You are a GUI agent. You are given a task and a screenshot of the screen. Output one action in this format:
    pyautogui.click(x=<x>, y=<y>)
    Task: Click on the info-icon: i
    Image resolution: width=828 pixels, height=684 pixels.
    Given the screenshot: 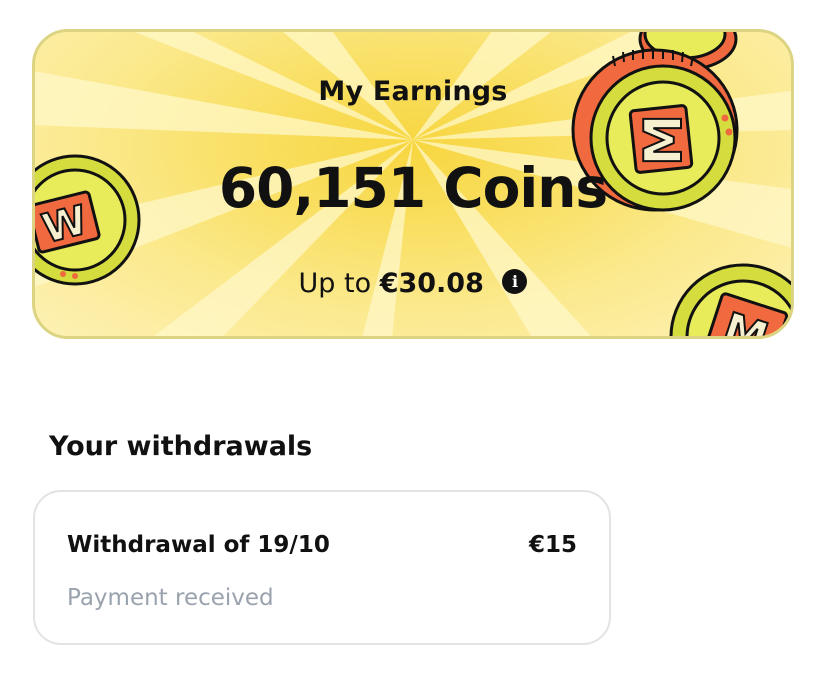 What is the action you would take?
    pyautogui.click(x=515, y=281)
    